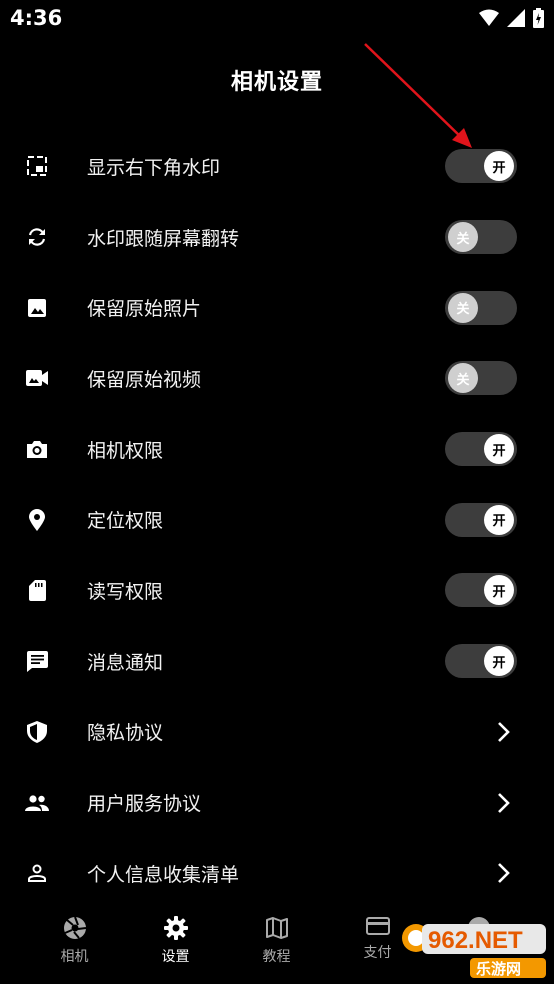 This screenshot has height=984, width=554. What do you see at coordinates (277, 590) in the screenshot?
I see `setting-row-storage-permission: 读写权限 开` at bounding box center [277, 590].